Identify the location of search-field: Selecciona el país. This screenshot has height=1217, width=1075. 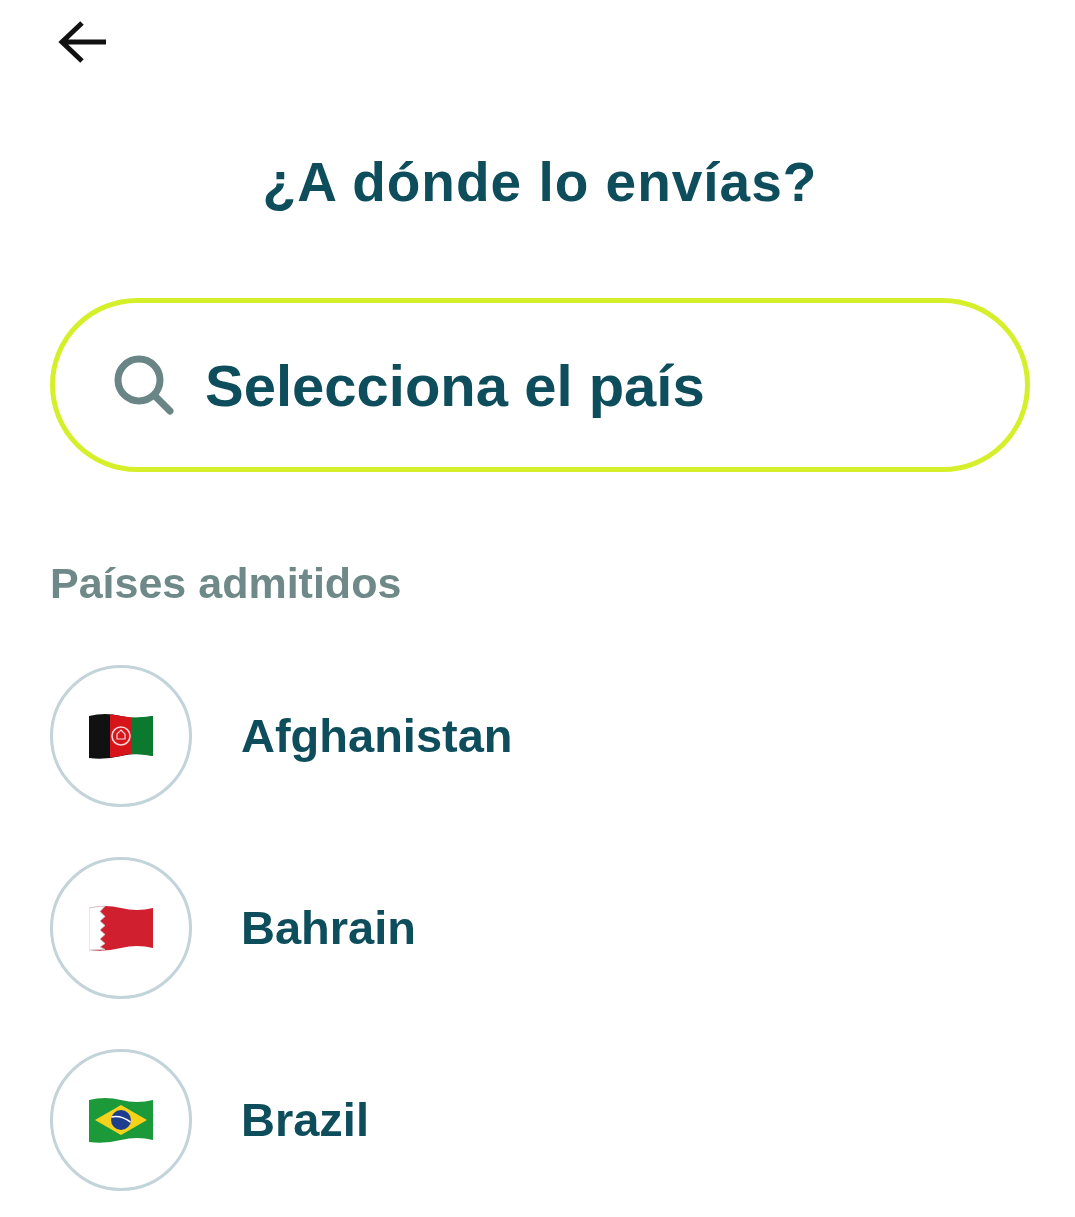
(540, 385).